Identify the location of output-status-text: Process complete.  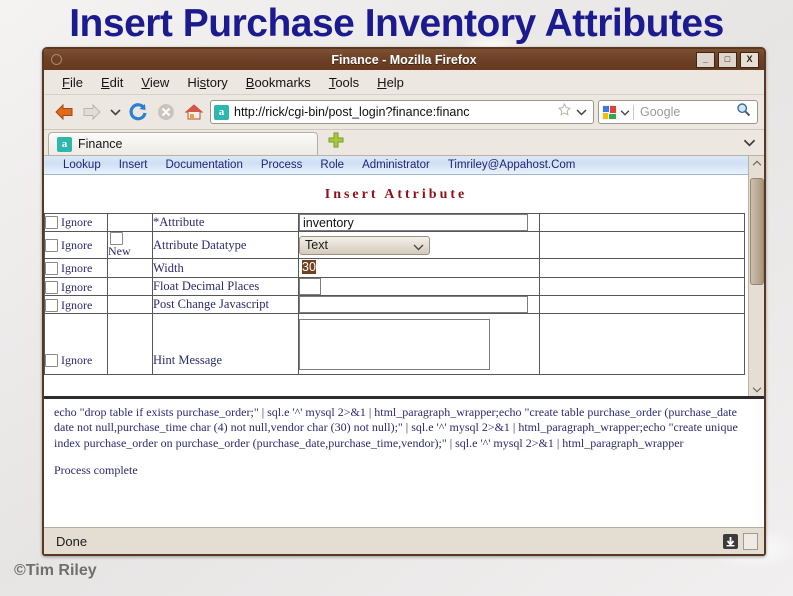
(96, 470).